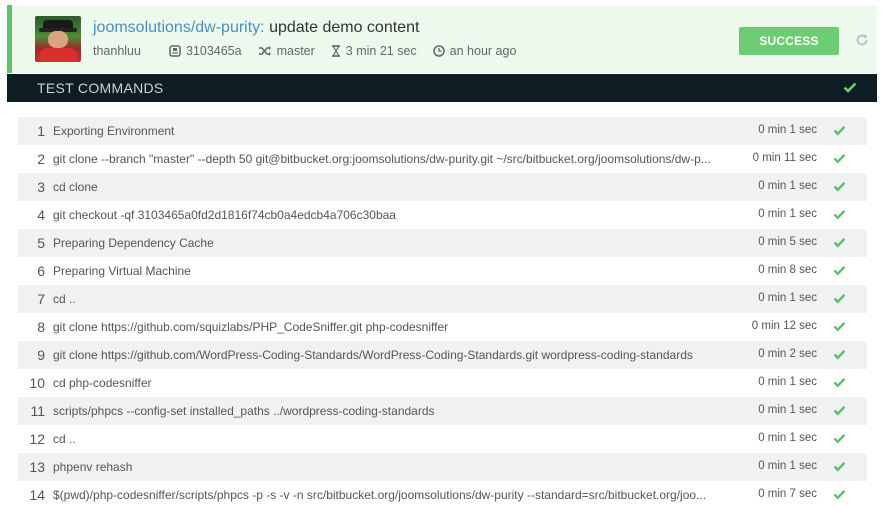 This screenshot has width=885, height=509. Describe the element at coordinates (787, 354) in the screenshot. I see `command-duration: 0 min 2 sec` at that location.